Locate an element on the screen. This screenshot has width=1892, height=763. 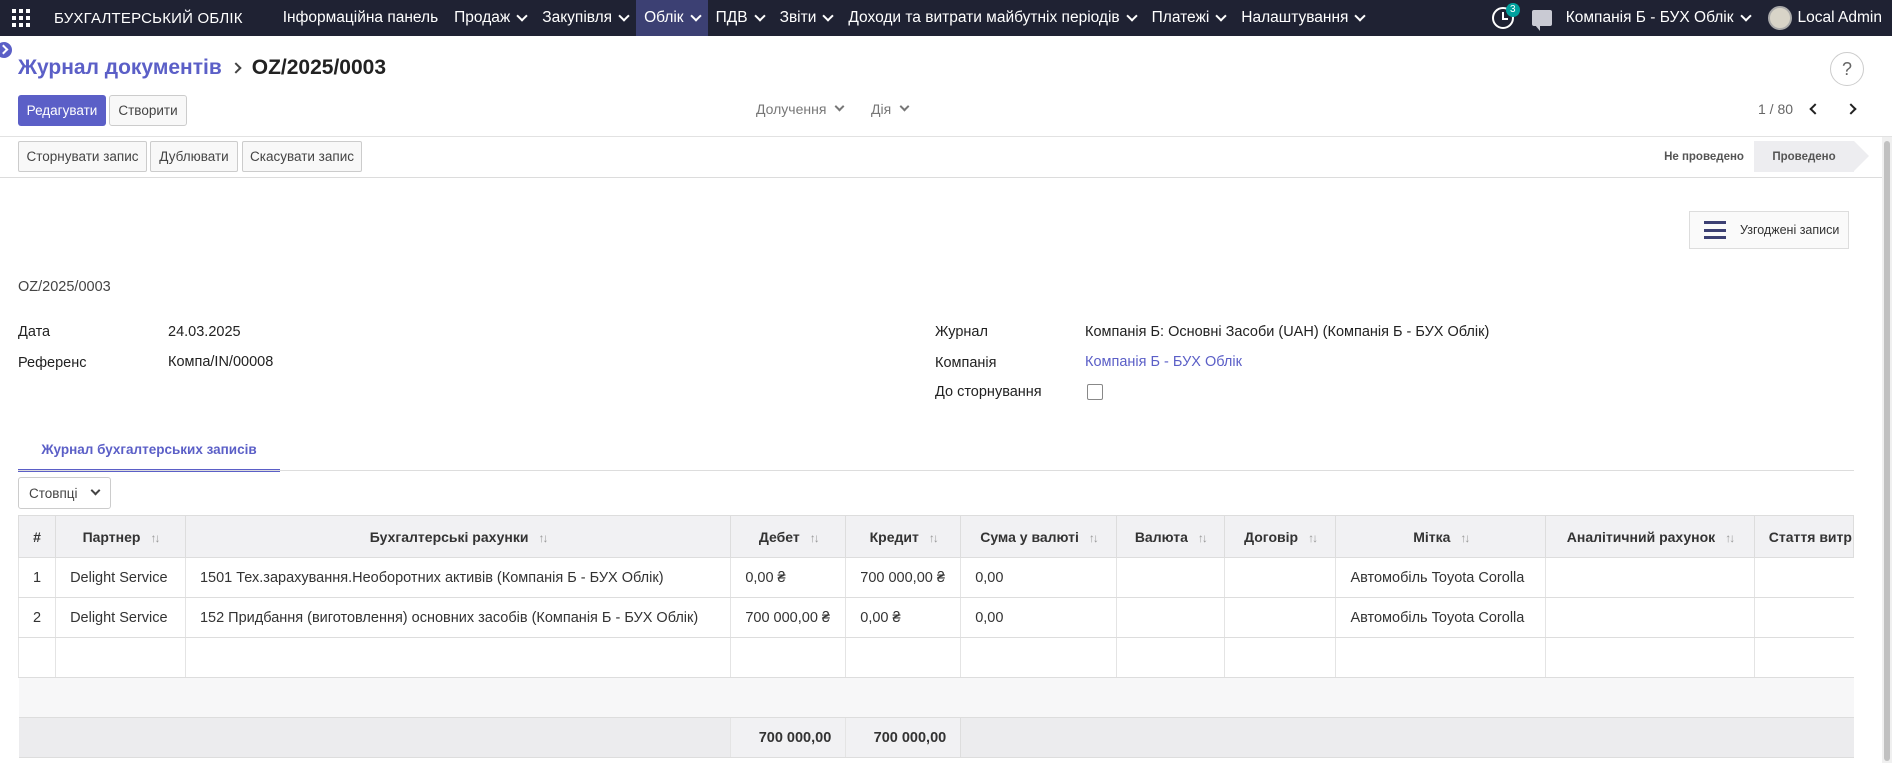
attachments-dropdown: Долучення is located at coordinates (800, 109).